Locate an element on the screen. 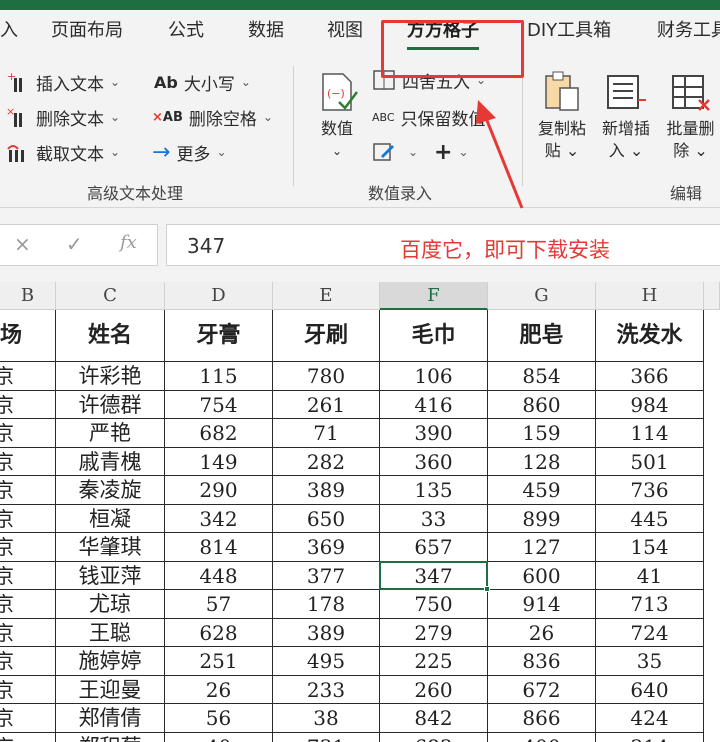  table-cell: 26 is located at coordinates (219, 689).